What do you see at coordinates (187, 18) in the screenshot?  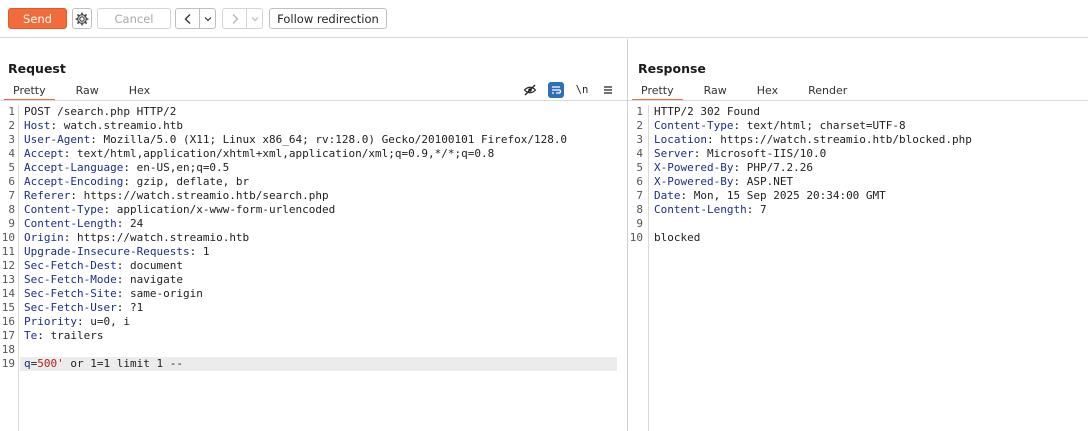 I see `back-button` at bounding box center [187, 18].